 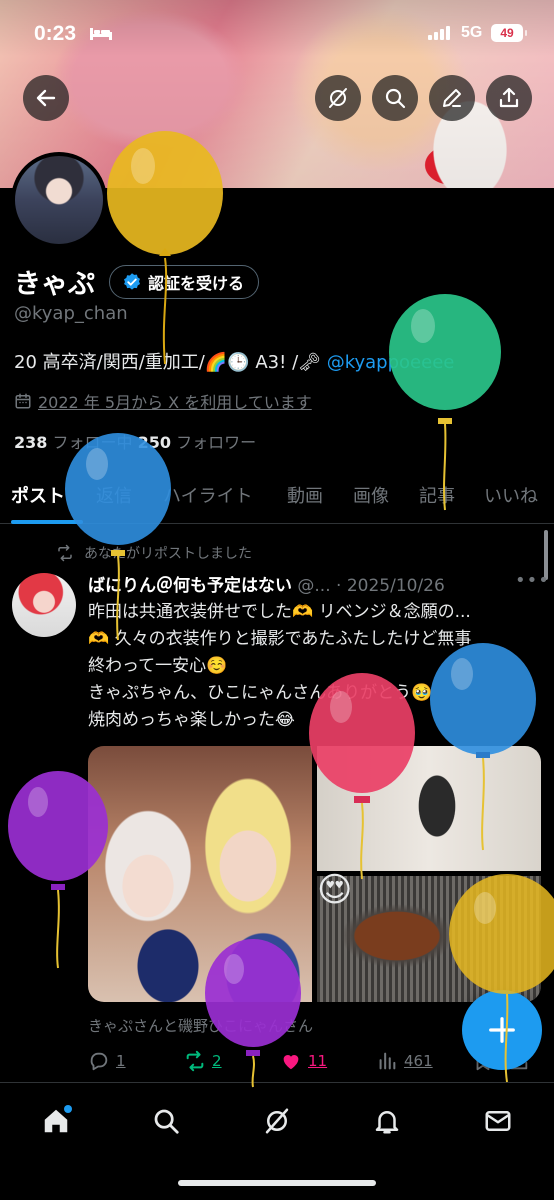 What do you see at coordinates (59, 200) in the screenshot?
I see `profile-avatar` at bounding box center [59, 200].